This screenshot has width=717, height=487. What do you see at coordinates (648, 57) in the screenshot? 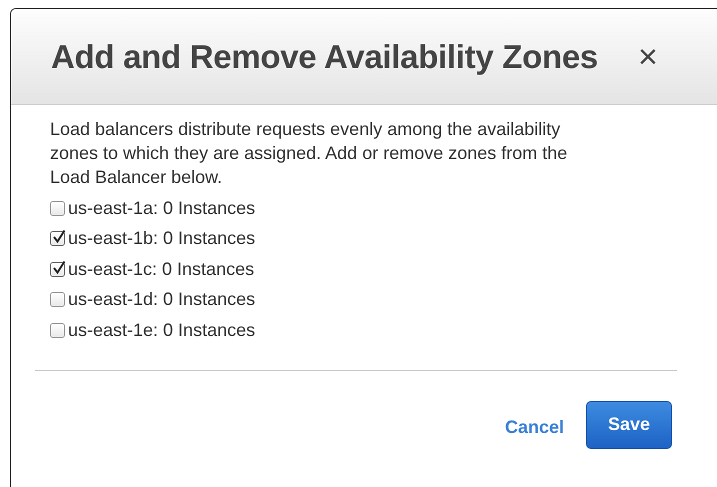
I see `close-button: ×` at bounding box center [648, 57].